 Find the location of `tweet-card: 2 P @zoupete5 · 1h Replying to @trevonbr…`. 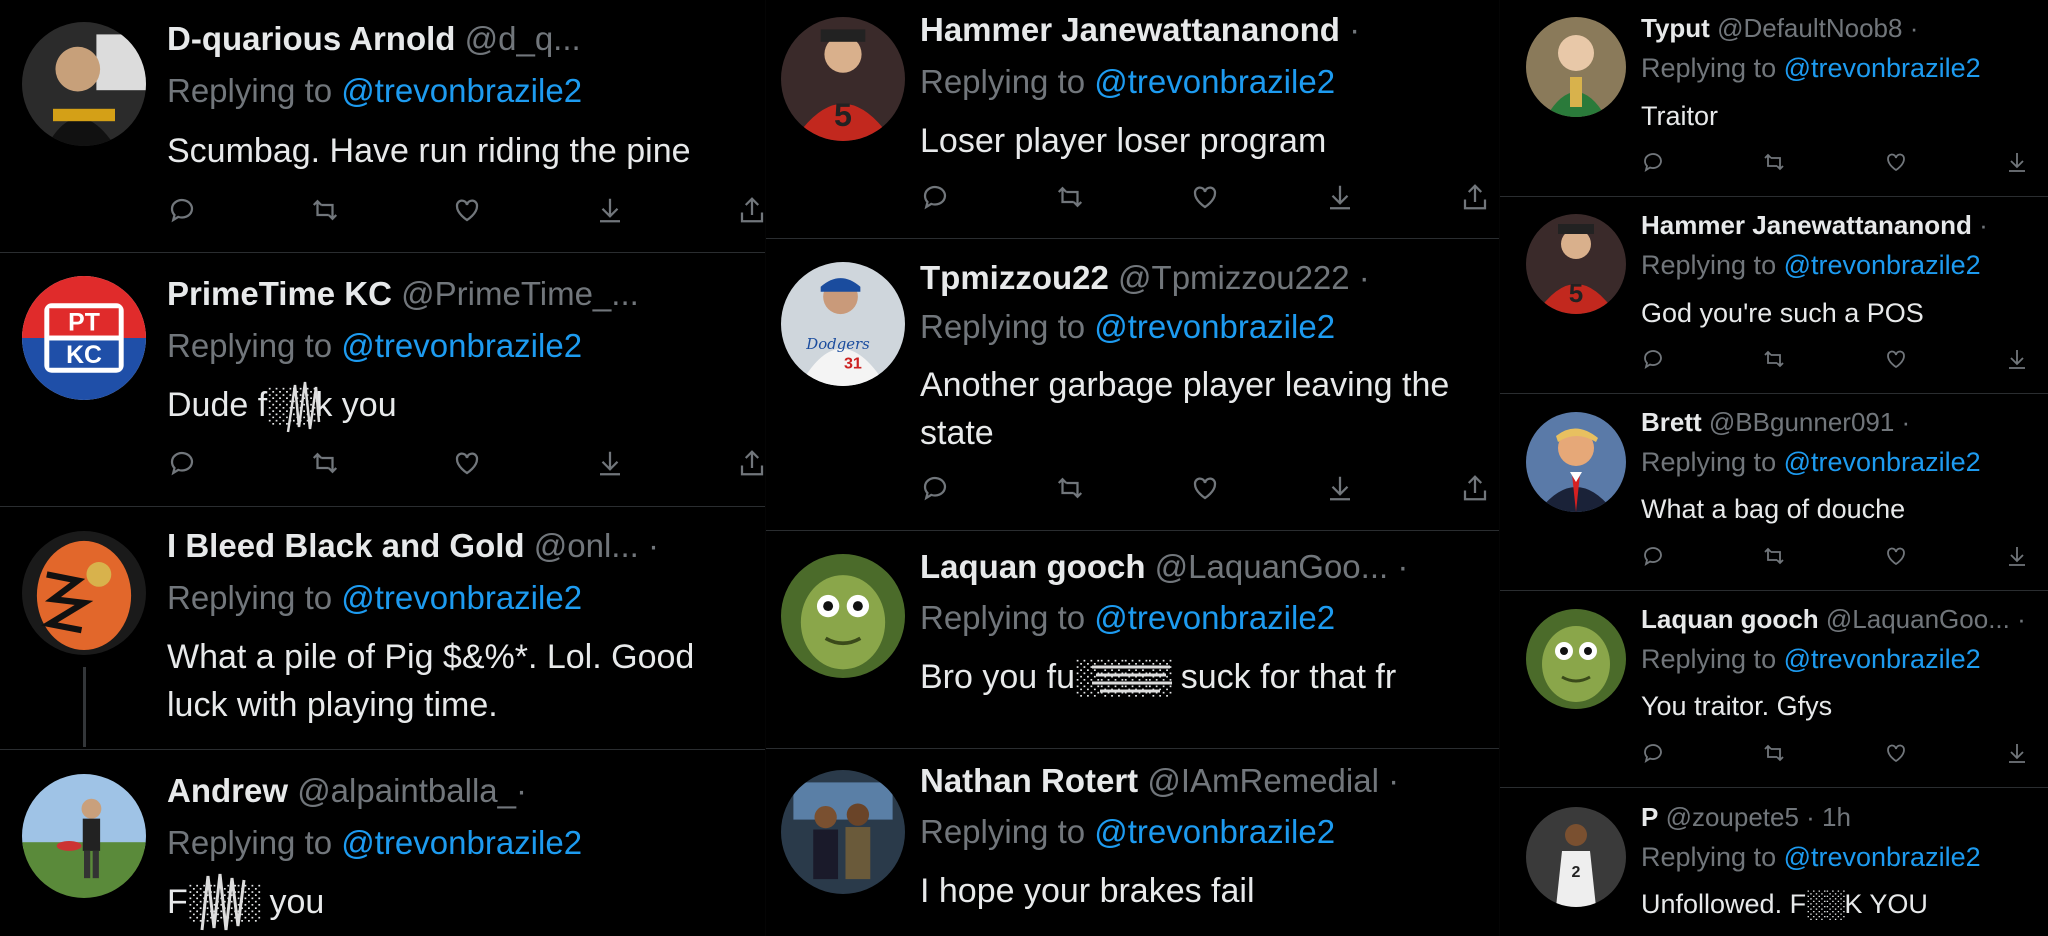

tweet-card: 2 P @zoupete5 · 1h Replying to @trevonbr… is located at coordinates (1774, 862).